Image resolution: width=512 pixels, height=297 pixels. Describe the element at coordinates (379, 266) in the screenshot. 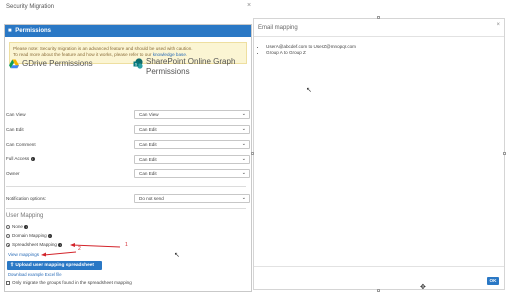

I see `footer-divider` at that location.